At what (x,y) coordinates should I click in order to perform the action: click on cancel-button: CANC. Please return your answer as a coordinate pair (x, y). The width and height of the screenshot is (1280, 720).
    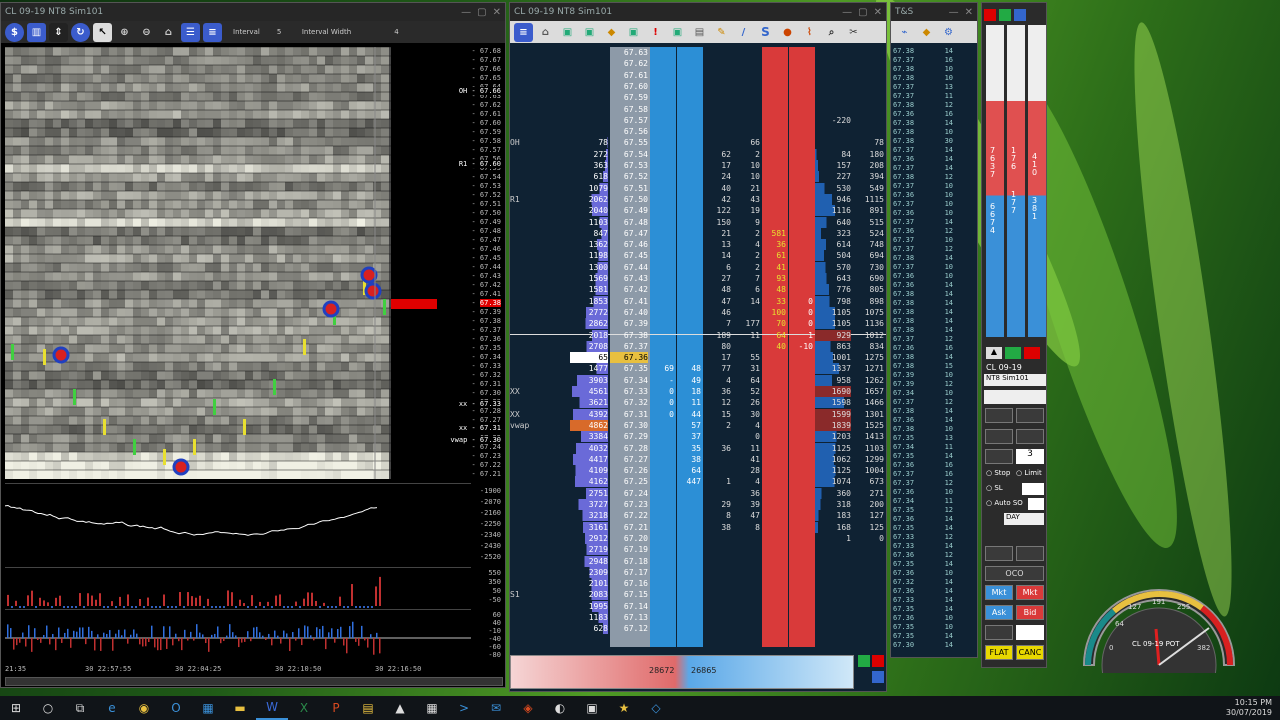
    Looking at the image, I should click on (1030, 652).